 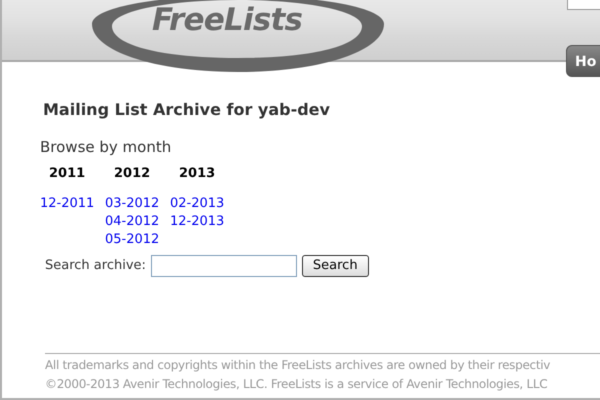 I want to click on search-input, so click(x=223, y=266).